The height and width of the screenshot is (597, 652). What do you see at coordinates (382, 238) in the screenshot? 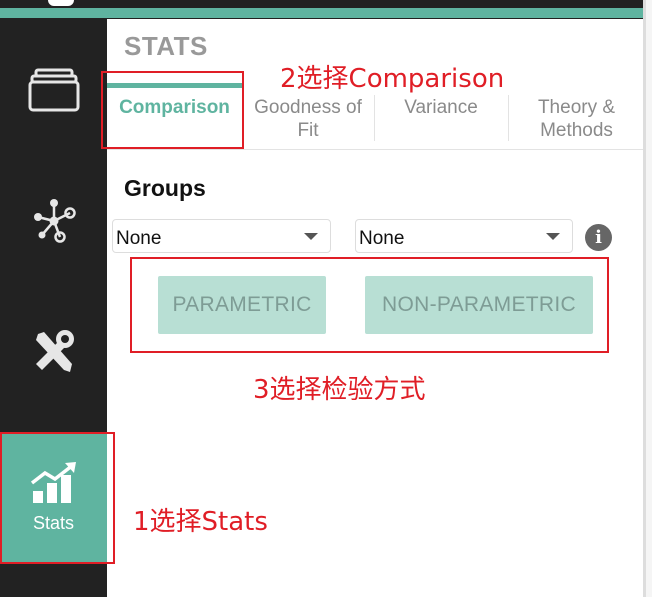
I see `group-select-2-value: None` at bounding box center [382, 238].